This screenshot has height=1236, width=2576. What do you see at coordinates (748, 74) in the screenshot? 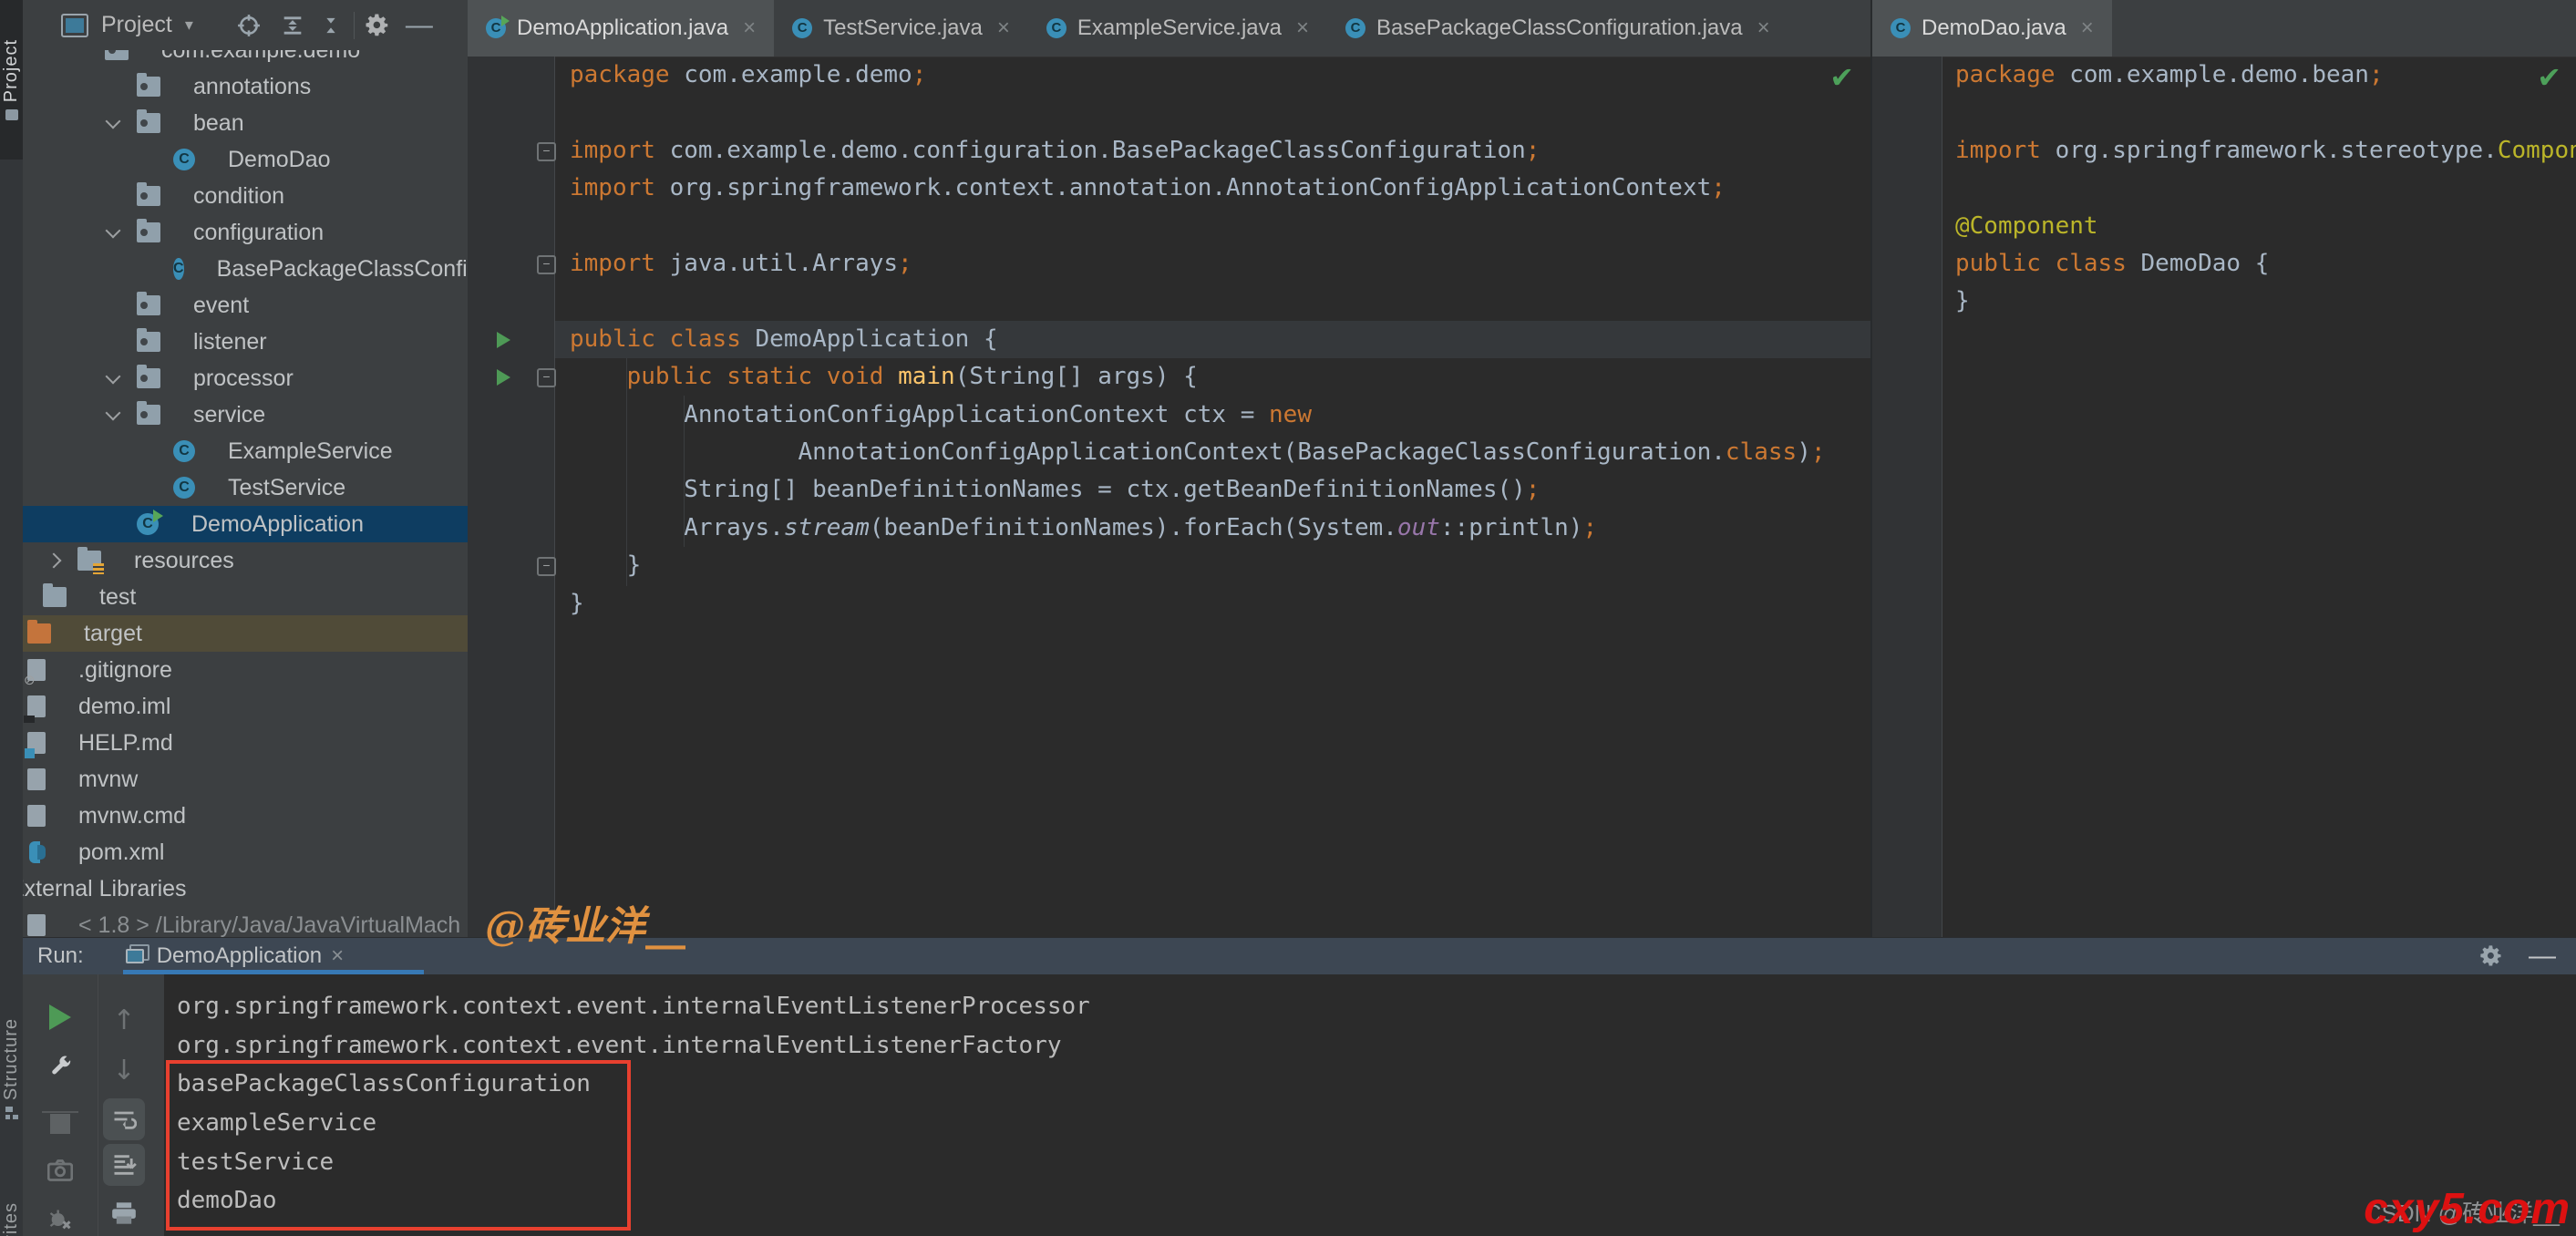
I see `code-line: package com.example.demo;` at bounding box center [748, 74].